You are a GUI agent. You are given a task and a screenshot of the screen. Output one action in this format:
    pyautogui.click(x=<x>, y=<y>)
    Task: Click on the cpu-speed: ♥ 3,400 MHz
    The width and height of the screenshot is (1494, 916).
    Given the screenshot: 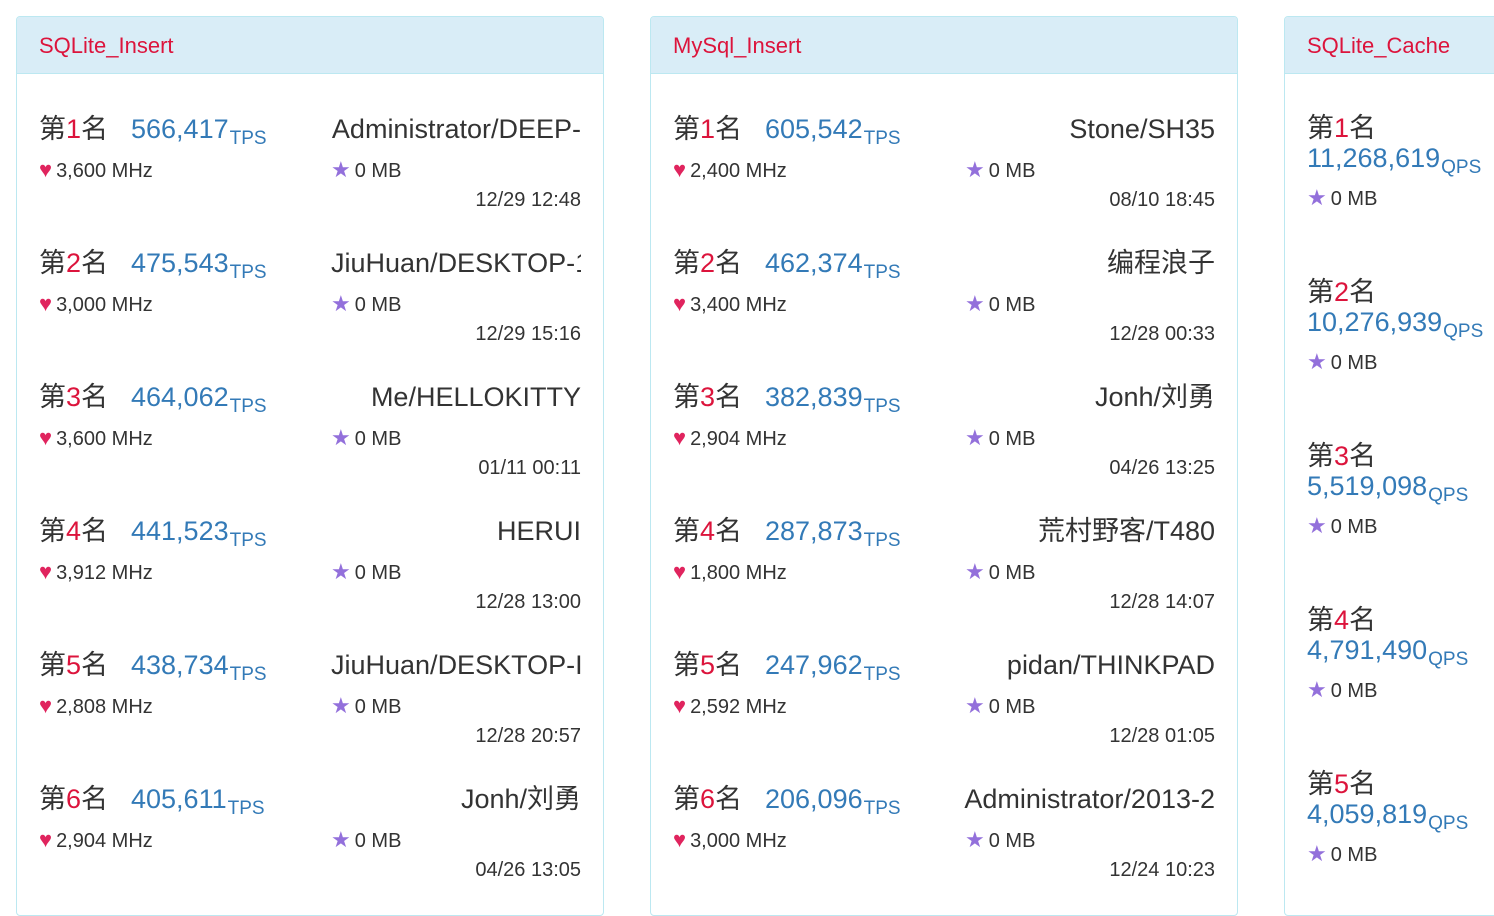 What is the action you would take?
    pyautogui.click(x=730, y=304)
    